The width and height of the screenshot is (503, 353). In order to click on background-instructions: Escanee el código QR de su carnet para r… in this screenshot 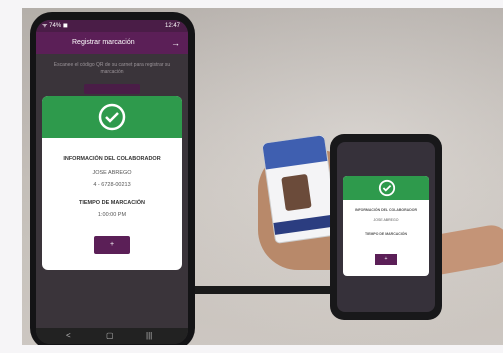, I will do `click(112, 68)`.